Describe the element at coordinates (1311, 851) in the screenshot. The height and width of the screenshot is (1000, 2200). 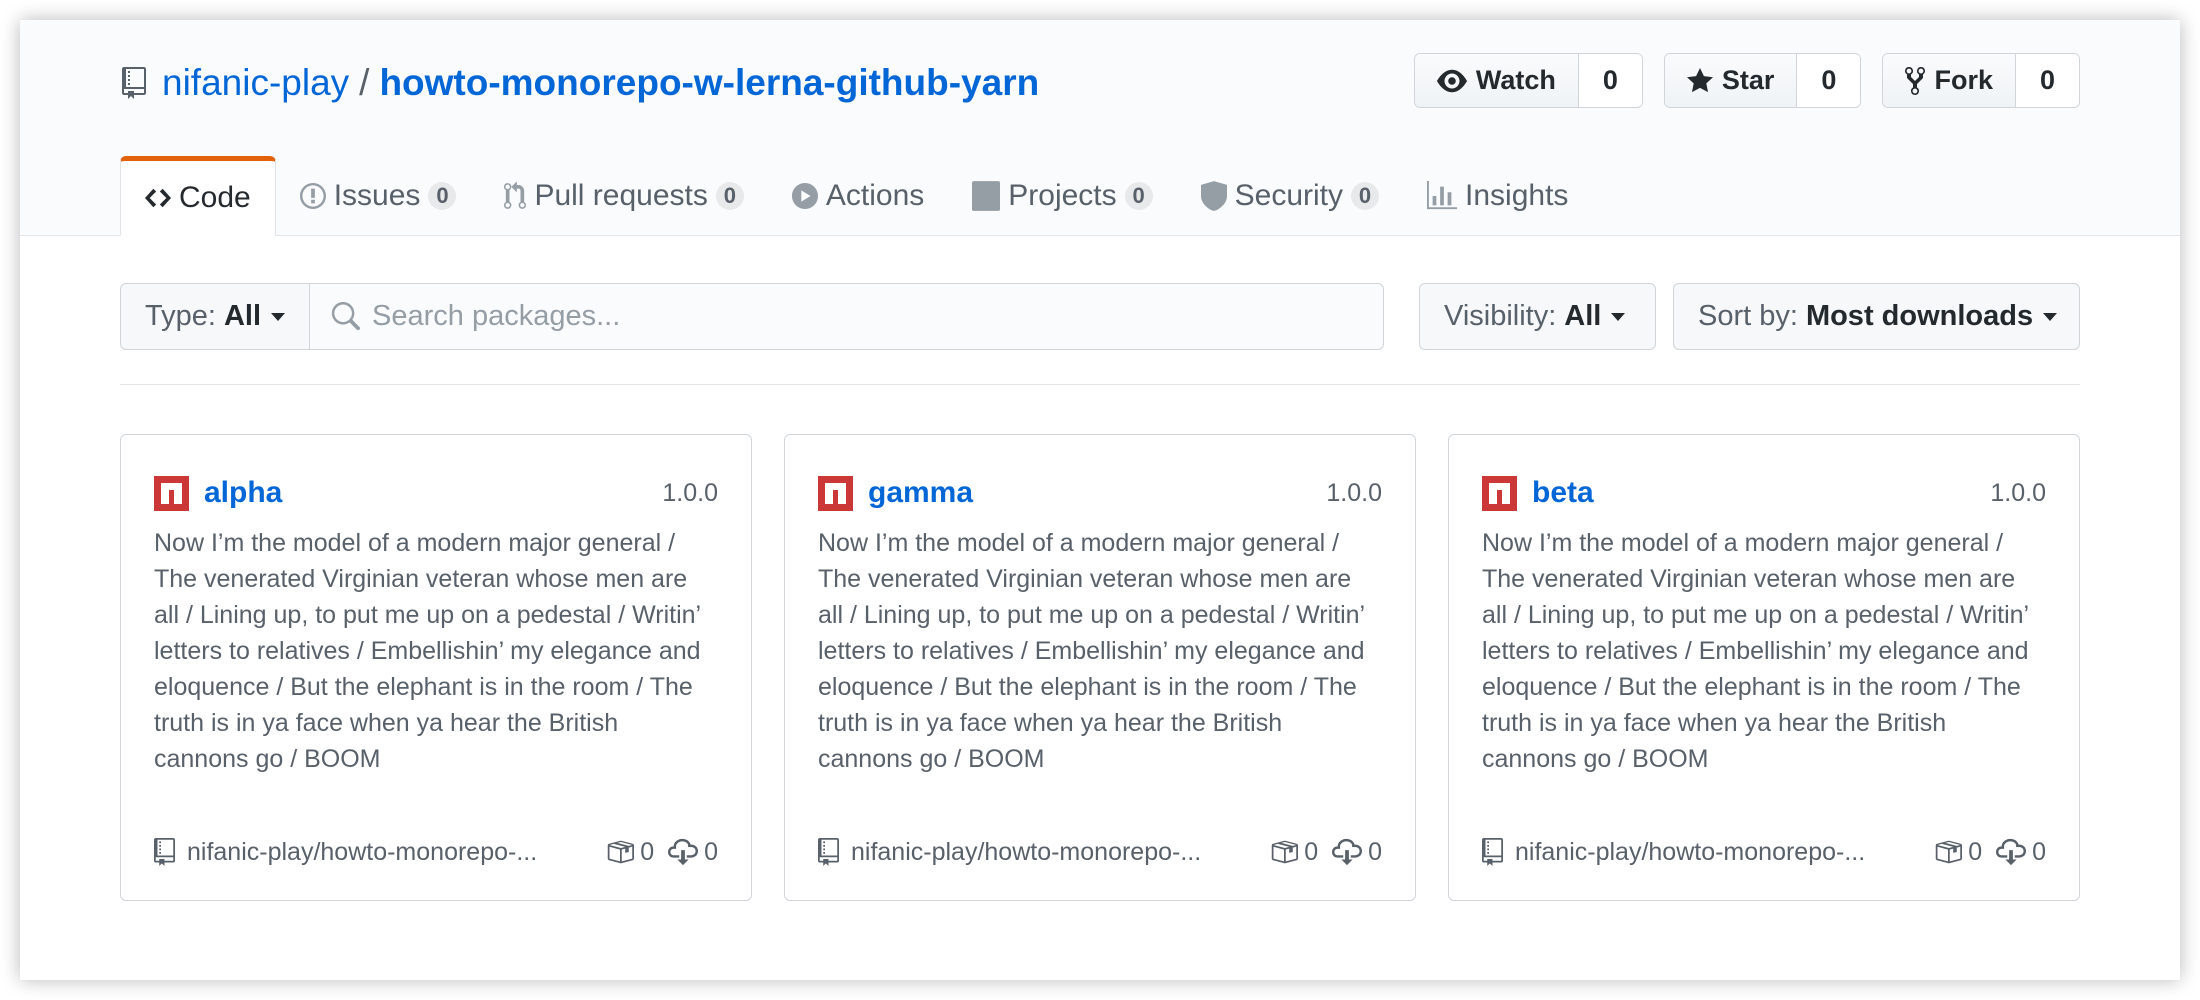
I see `package-count: 0` at that location.